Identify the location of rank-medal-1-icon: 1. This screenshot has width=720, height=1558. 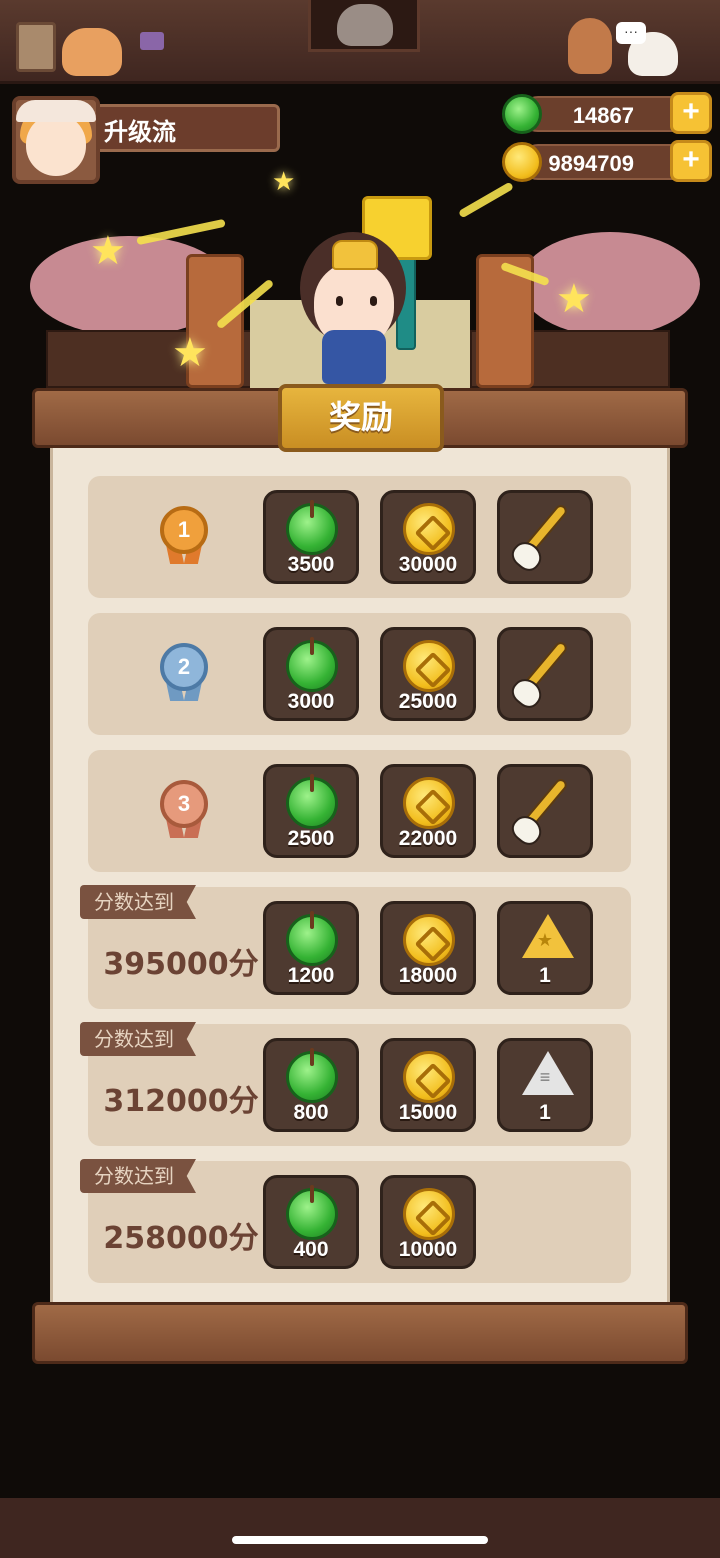
(184, 530).